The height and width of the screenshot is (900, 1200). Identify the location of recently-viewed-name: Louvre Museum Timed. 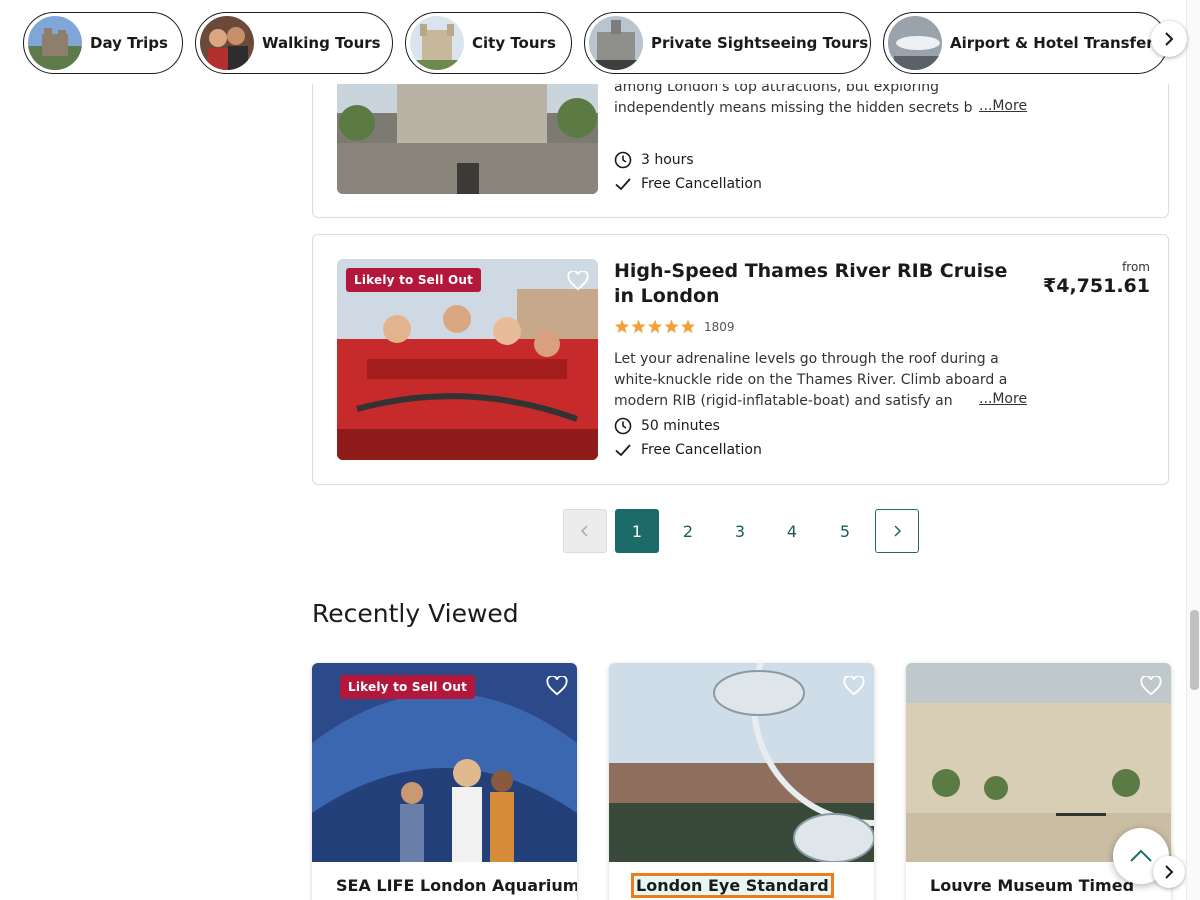
(1032, 885).